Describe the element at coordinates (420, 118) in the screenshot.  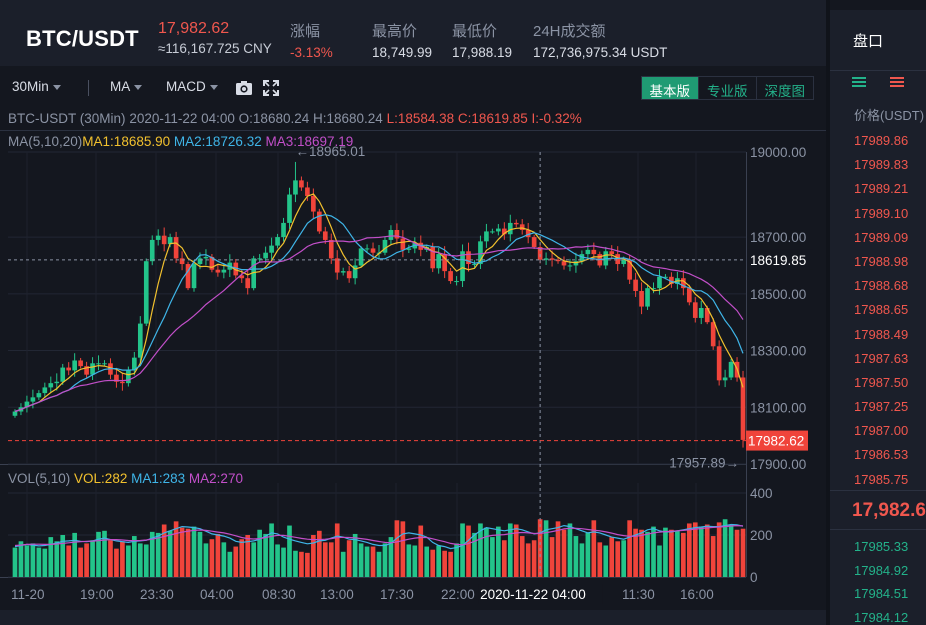
I see `info-low: L:18584.38` at that location.